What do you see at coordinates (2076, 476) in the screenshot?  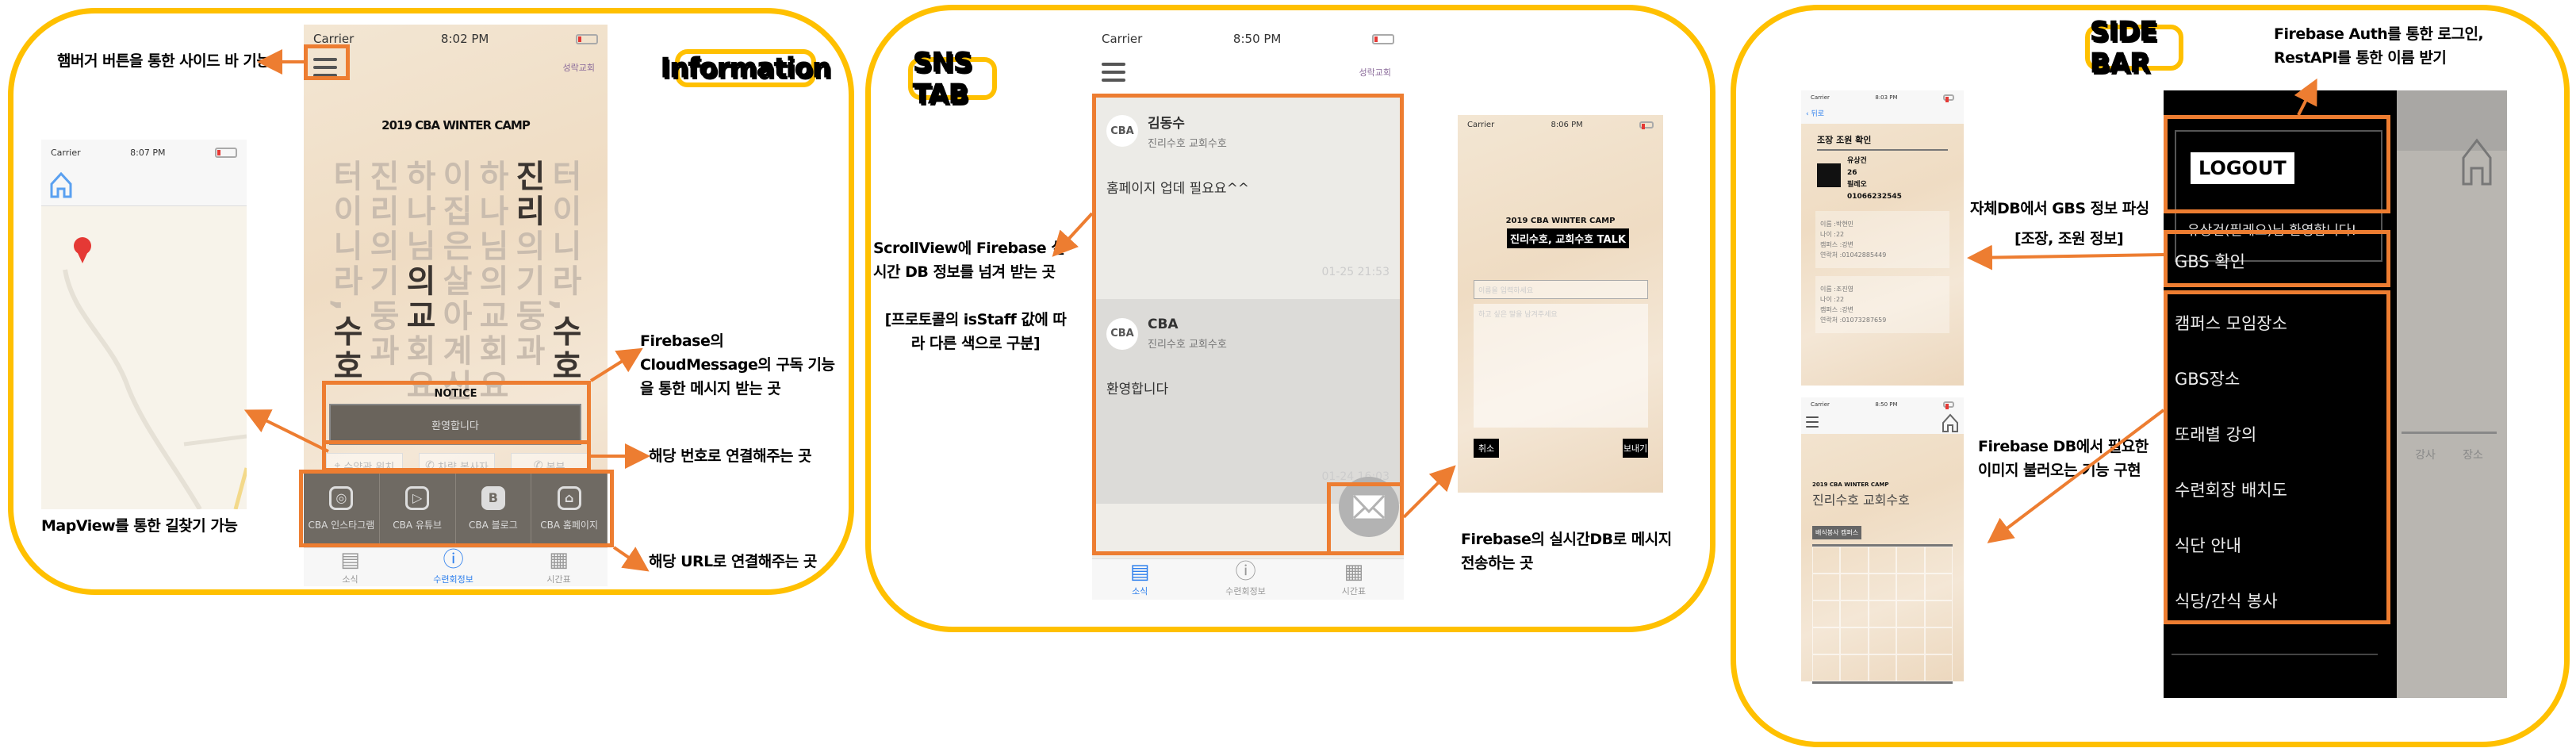 I see `arrow-image` at bounding box center [2076, 476].